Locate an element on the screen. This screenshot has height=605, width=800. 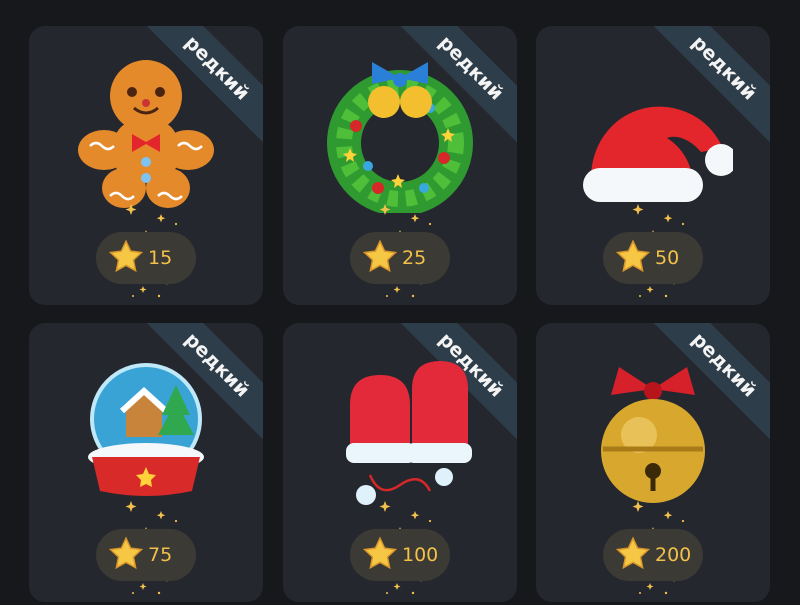
gift-card-mittens: редкий 100 is located at coordinates (400, 462).